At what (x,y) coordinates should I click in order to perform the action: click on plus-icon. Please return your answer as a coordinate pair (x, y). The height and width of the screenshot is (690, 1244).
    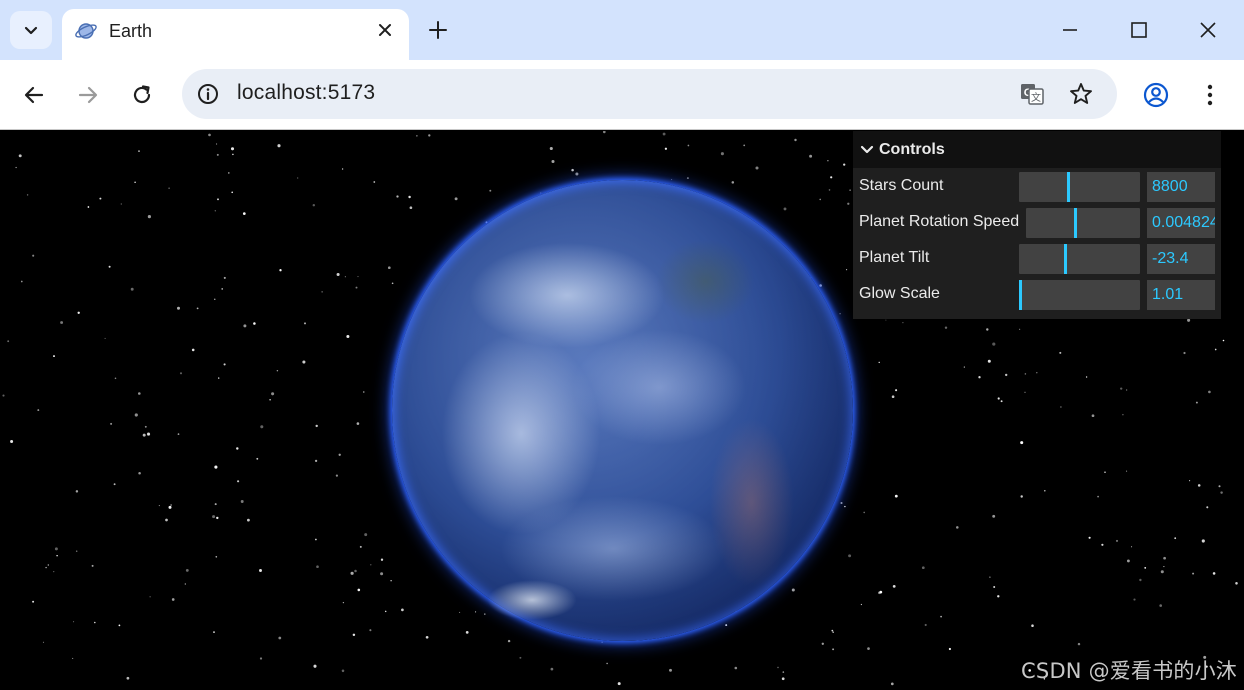
    Looking at the image, I should click on (438, 30).